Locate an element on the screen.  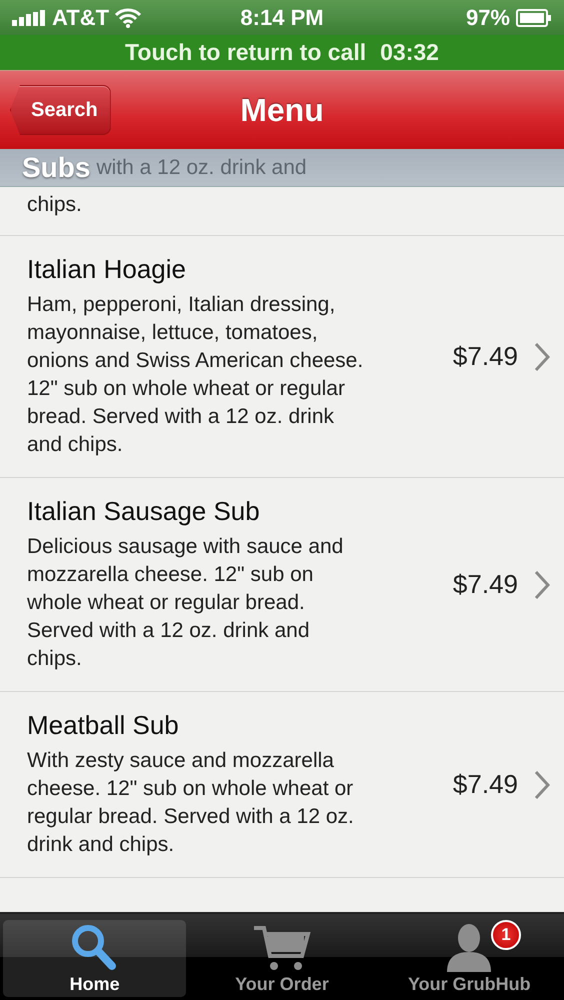
carrier-name: AT&T is located at coordinates (81, 17).